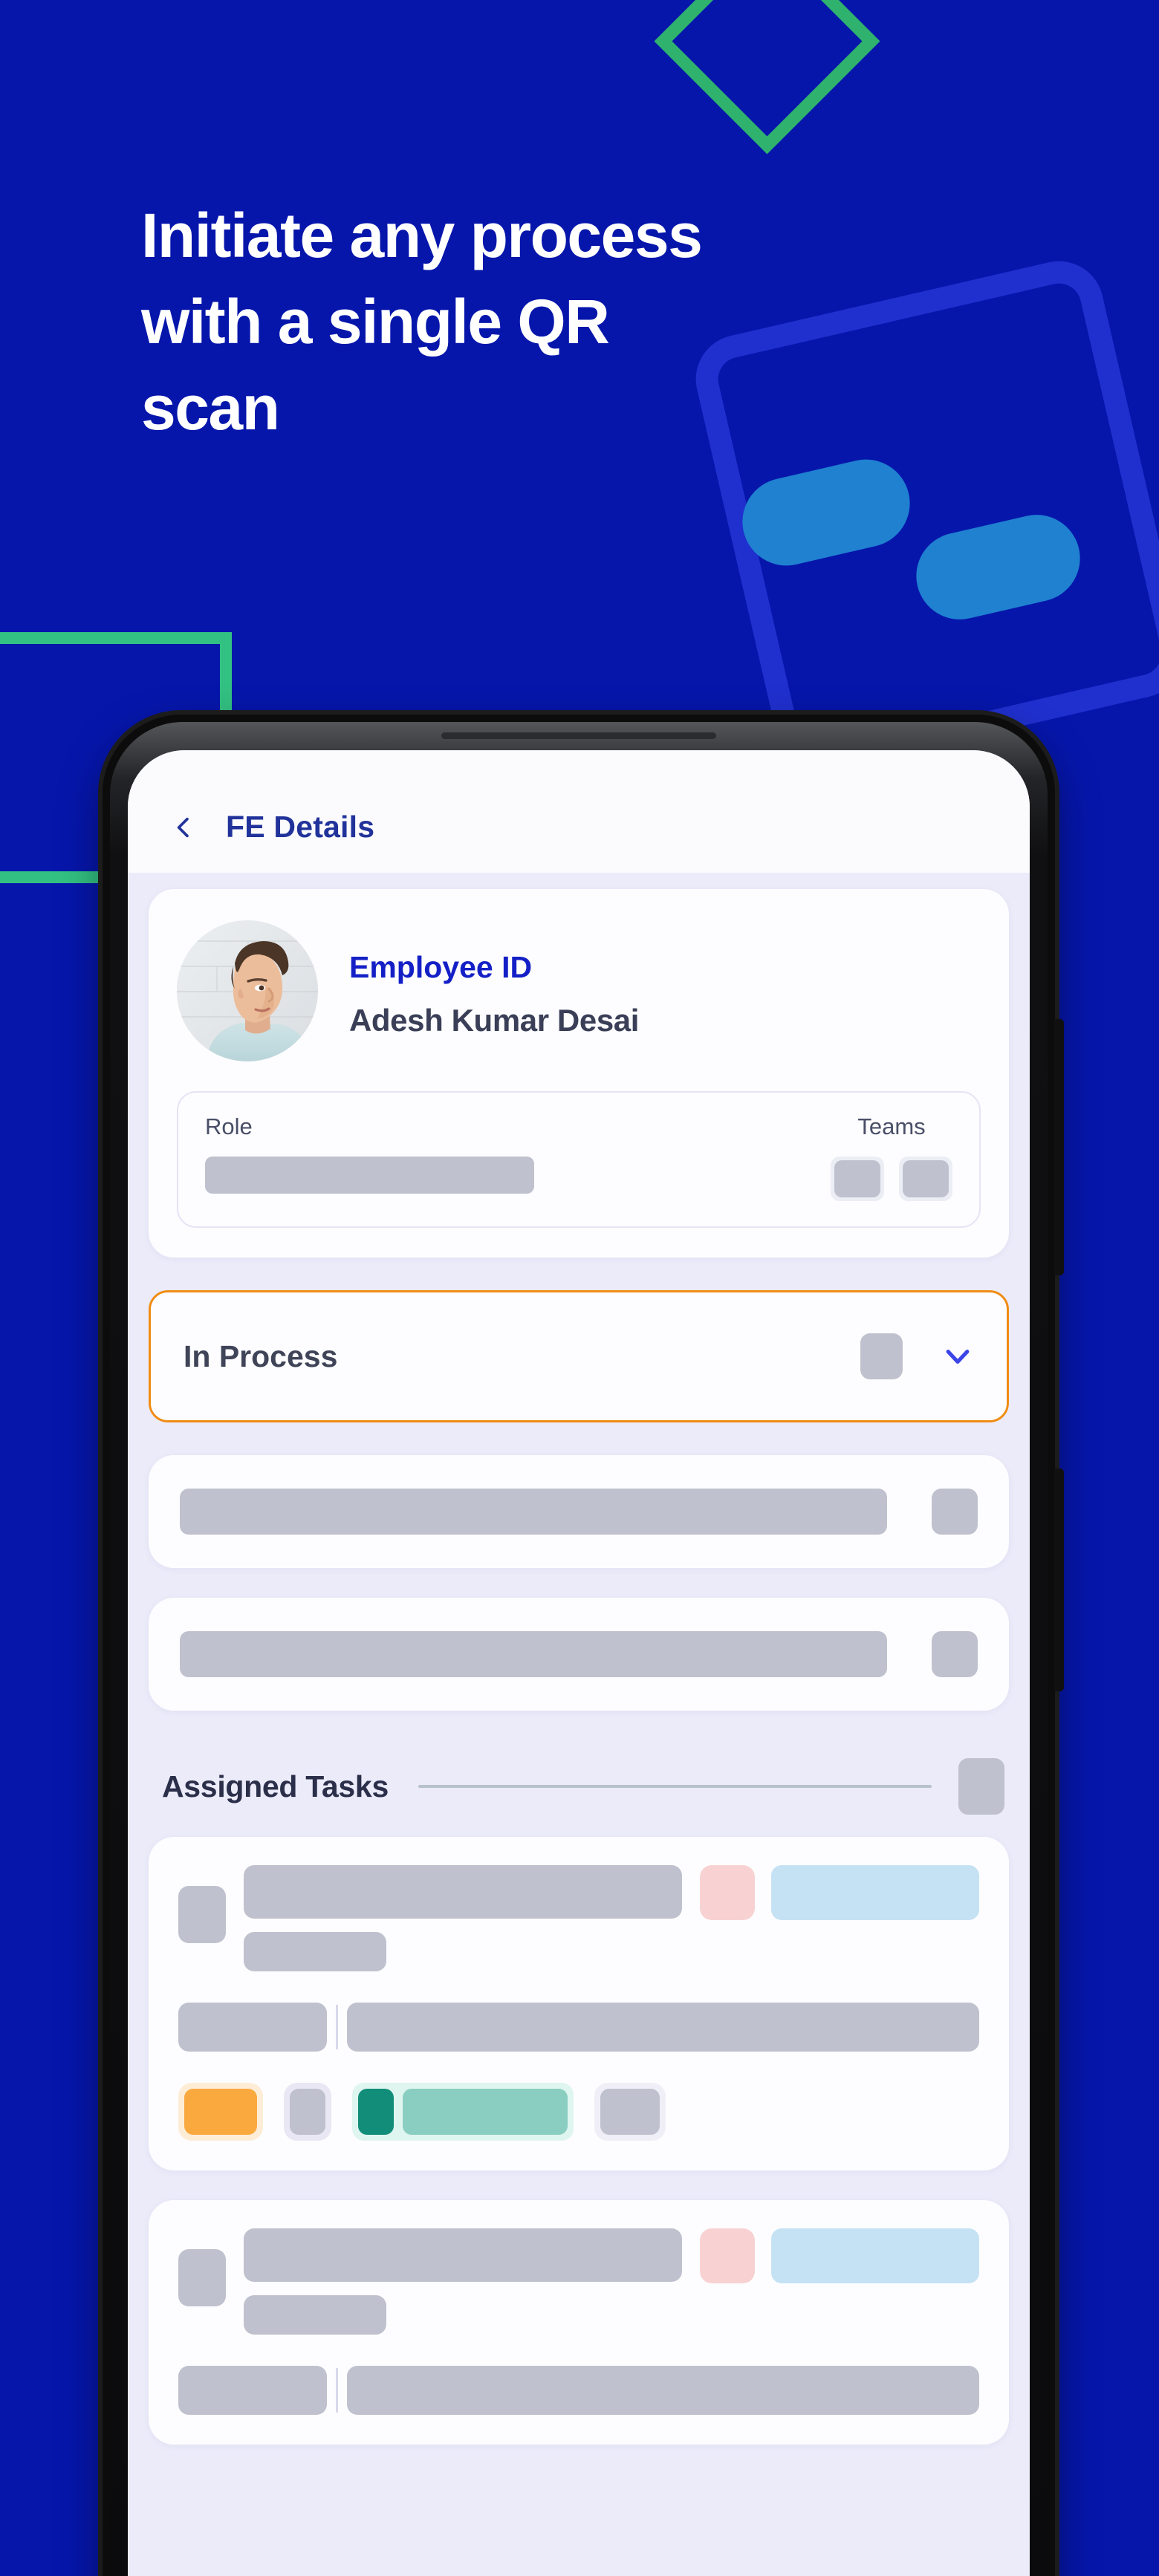 This screenshot has width=1159, height=2576. What do you see at coordinates (276, 1786) in the screenshot?
I see `section-title: Assigned Tasks` at bounding box center [276, 1786].